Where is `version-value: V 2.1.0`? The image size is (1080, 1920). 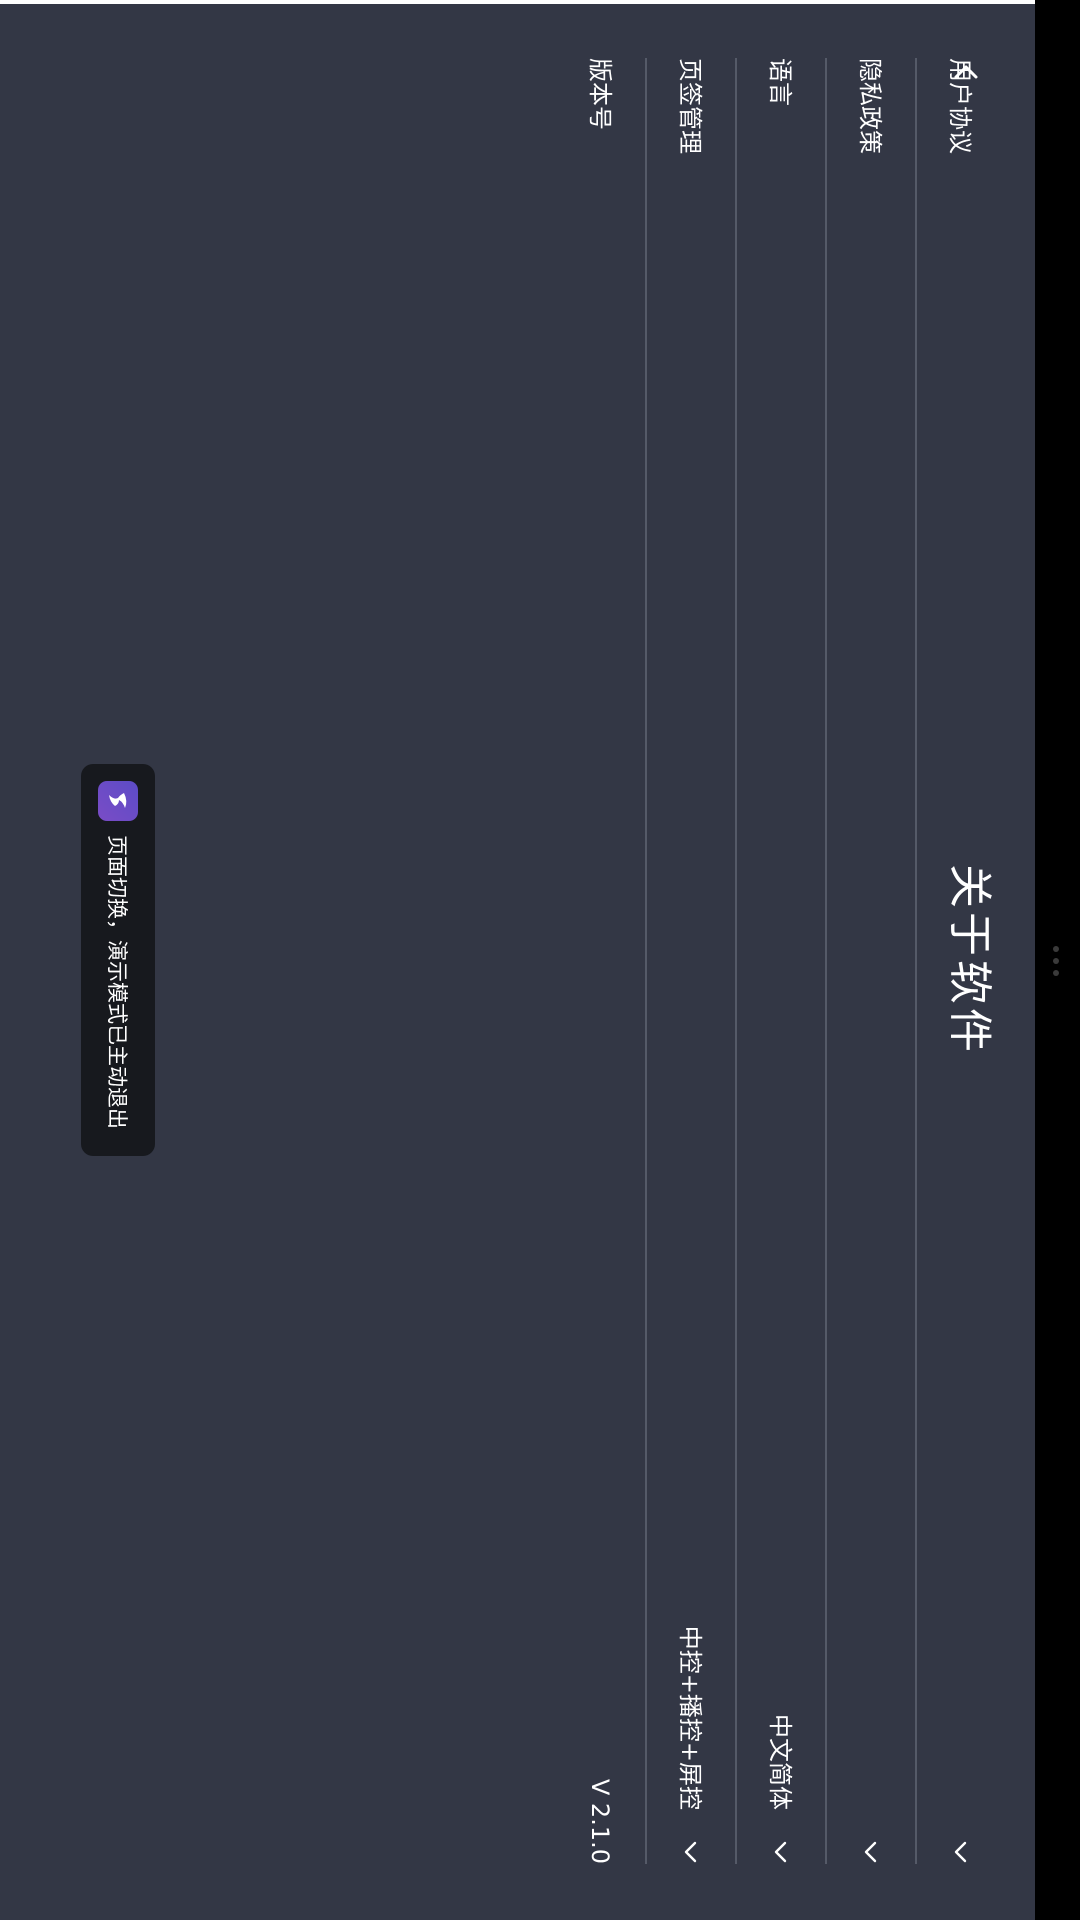
version-value: V 2.1.0 is located at coordinates (600, 1821).